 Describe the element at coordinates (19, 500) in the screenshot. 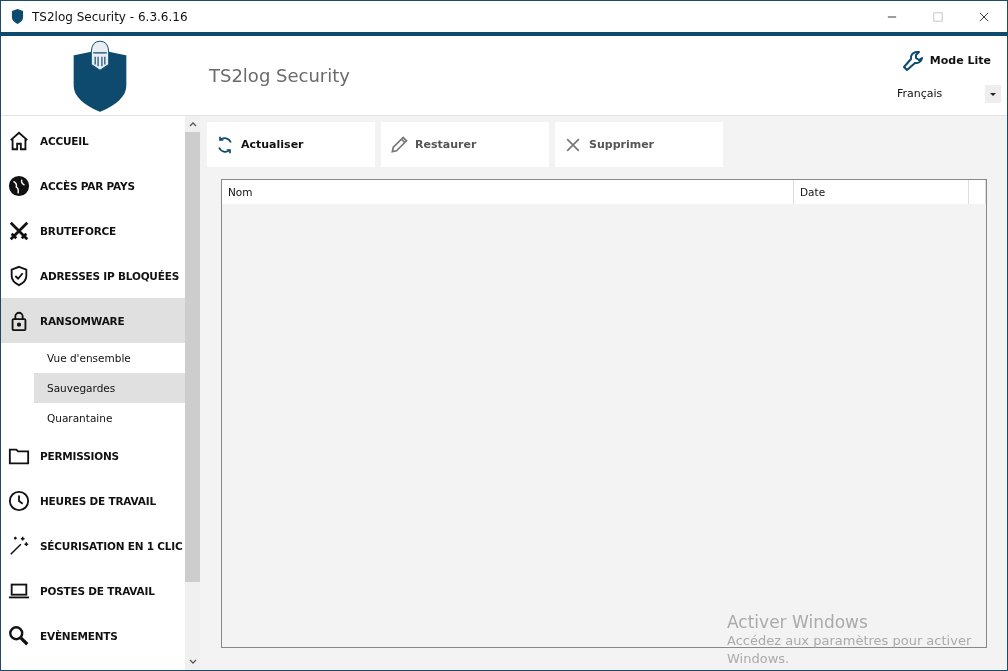

I see `clock-icon` at that location.